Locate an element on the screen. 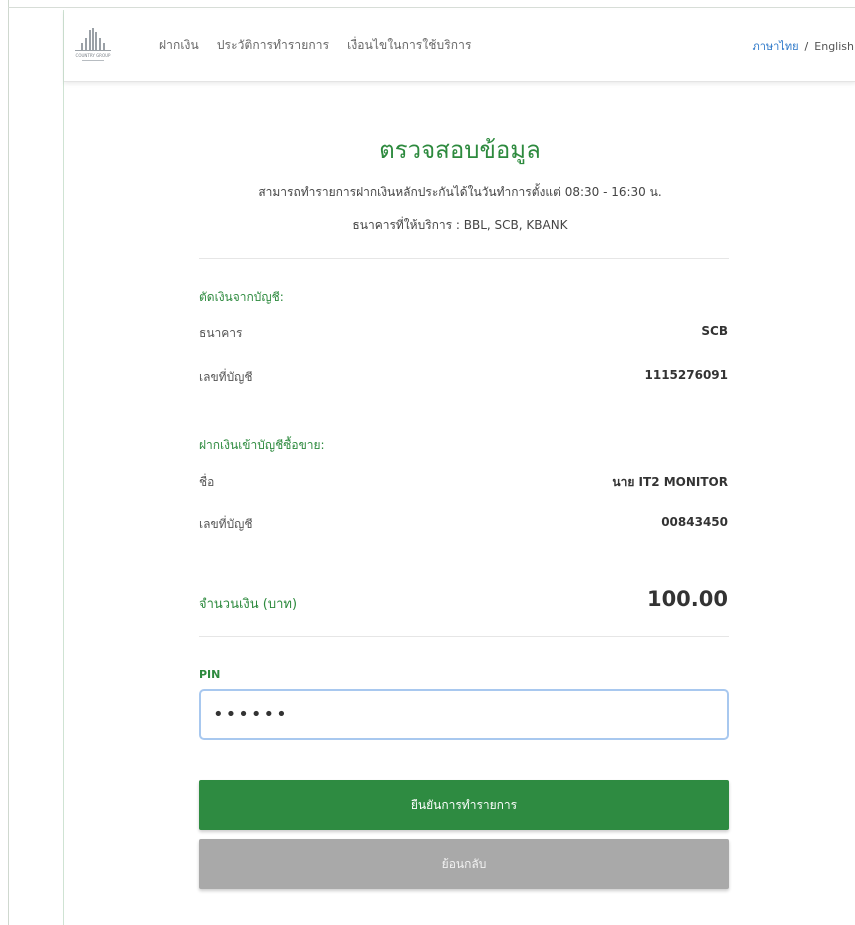 This screenshot has height=925, width=855. confirm-transaction-button: ยืนยันการทำรายการ is located at coordinates (464, 805).